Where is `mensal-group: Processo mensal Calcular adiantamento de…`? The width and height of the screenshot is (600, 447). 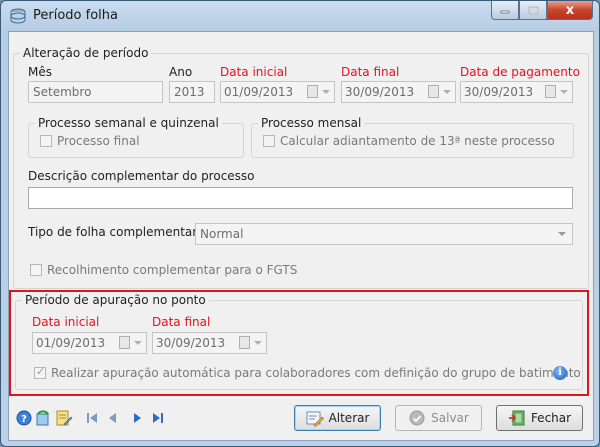
mensal-group: Processo mensal Calcular adiantamento de… is located at coordinates (412, 137).